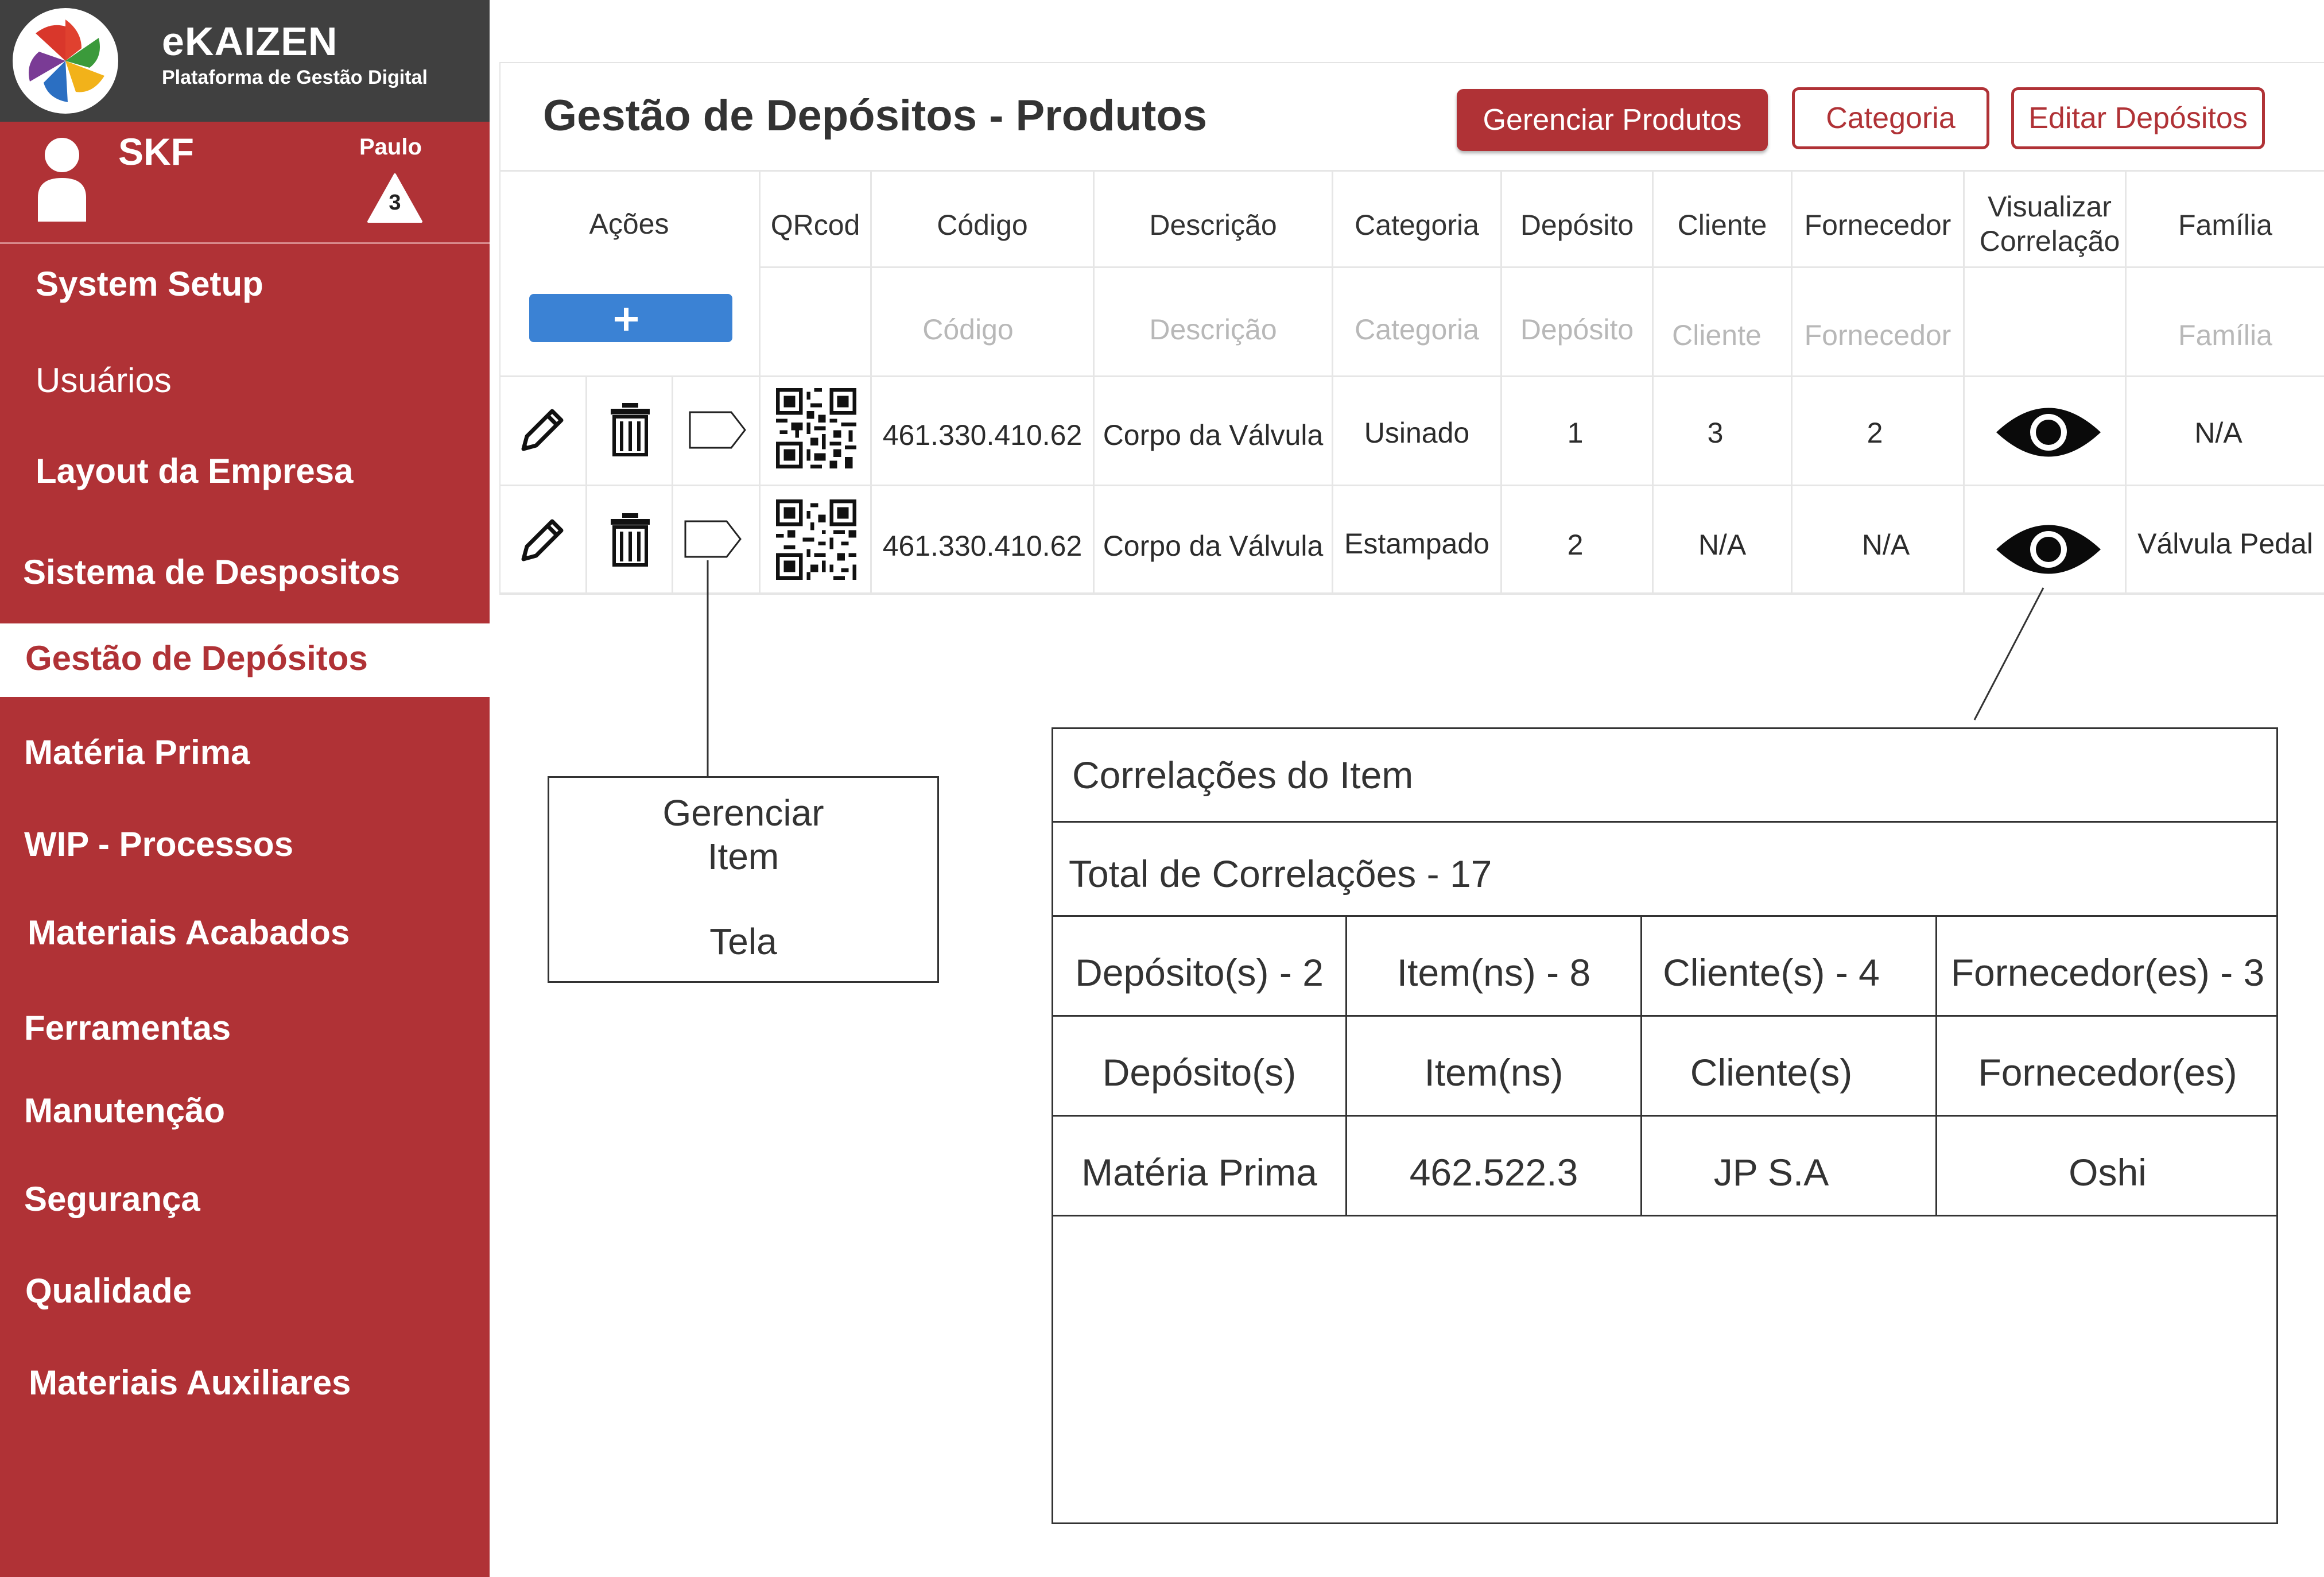  What do you see at coordinates (743, 856) in the screenshot?
I see `note-line: Item` at bounding box center [743, 856].